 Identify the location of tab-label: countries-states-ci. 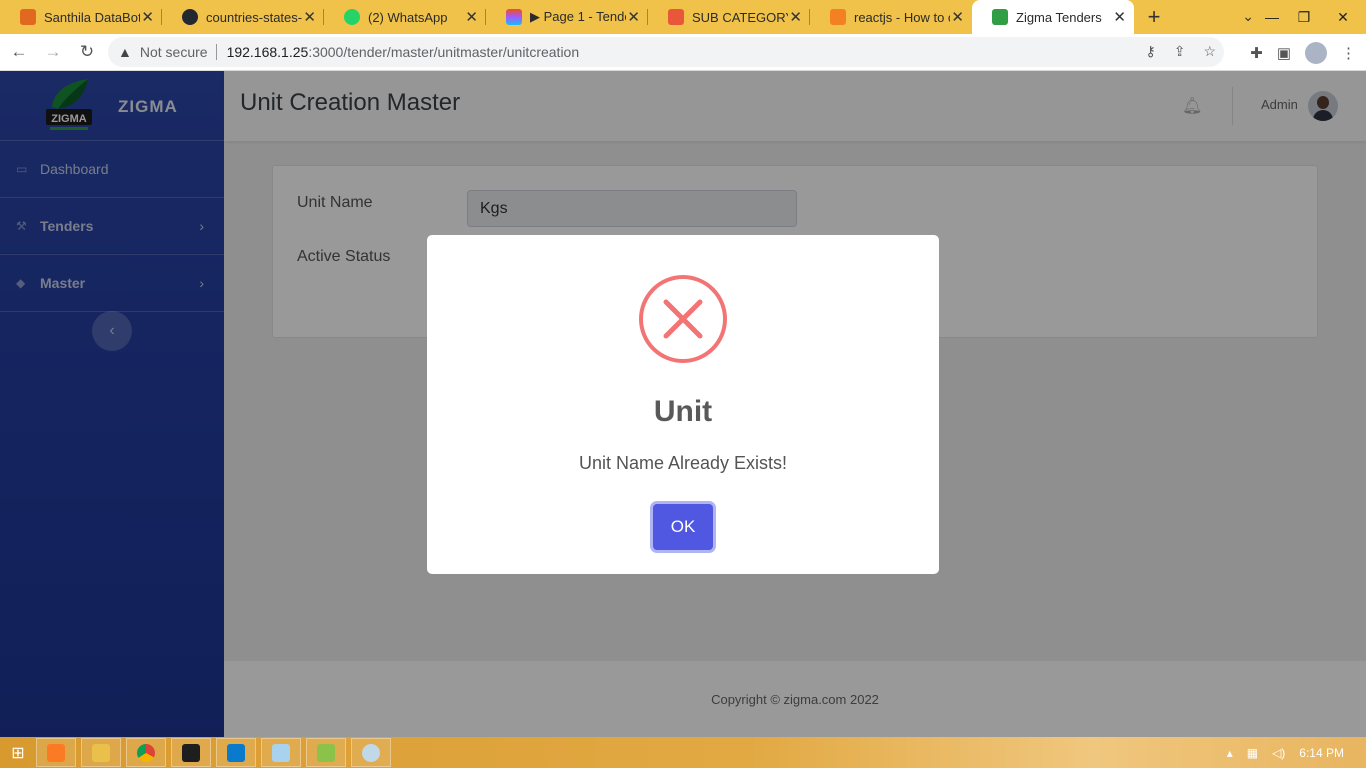
(254, 17).